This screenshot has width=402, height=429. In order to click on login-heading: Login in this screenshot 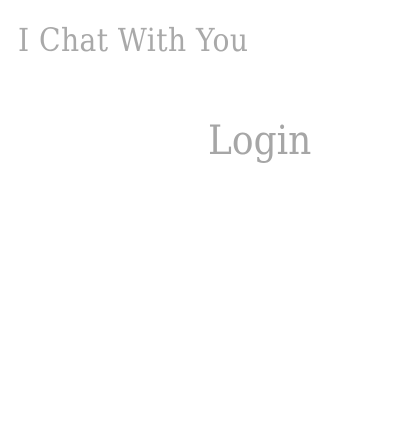, I will do `click(260, 141)`.